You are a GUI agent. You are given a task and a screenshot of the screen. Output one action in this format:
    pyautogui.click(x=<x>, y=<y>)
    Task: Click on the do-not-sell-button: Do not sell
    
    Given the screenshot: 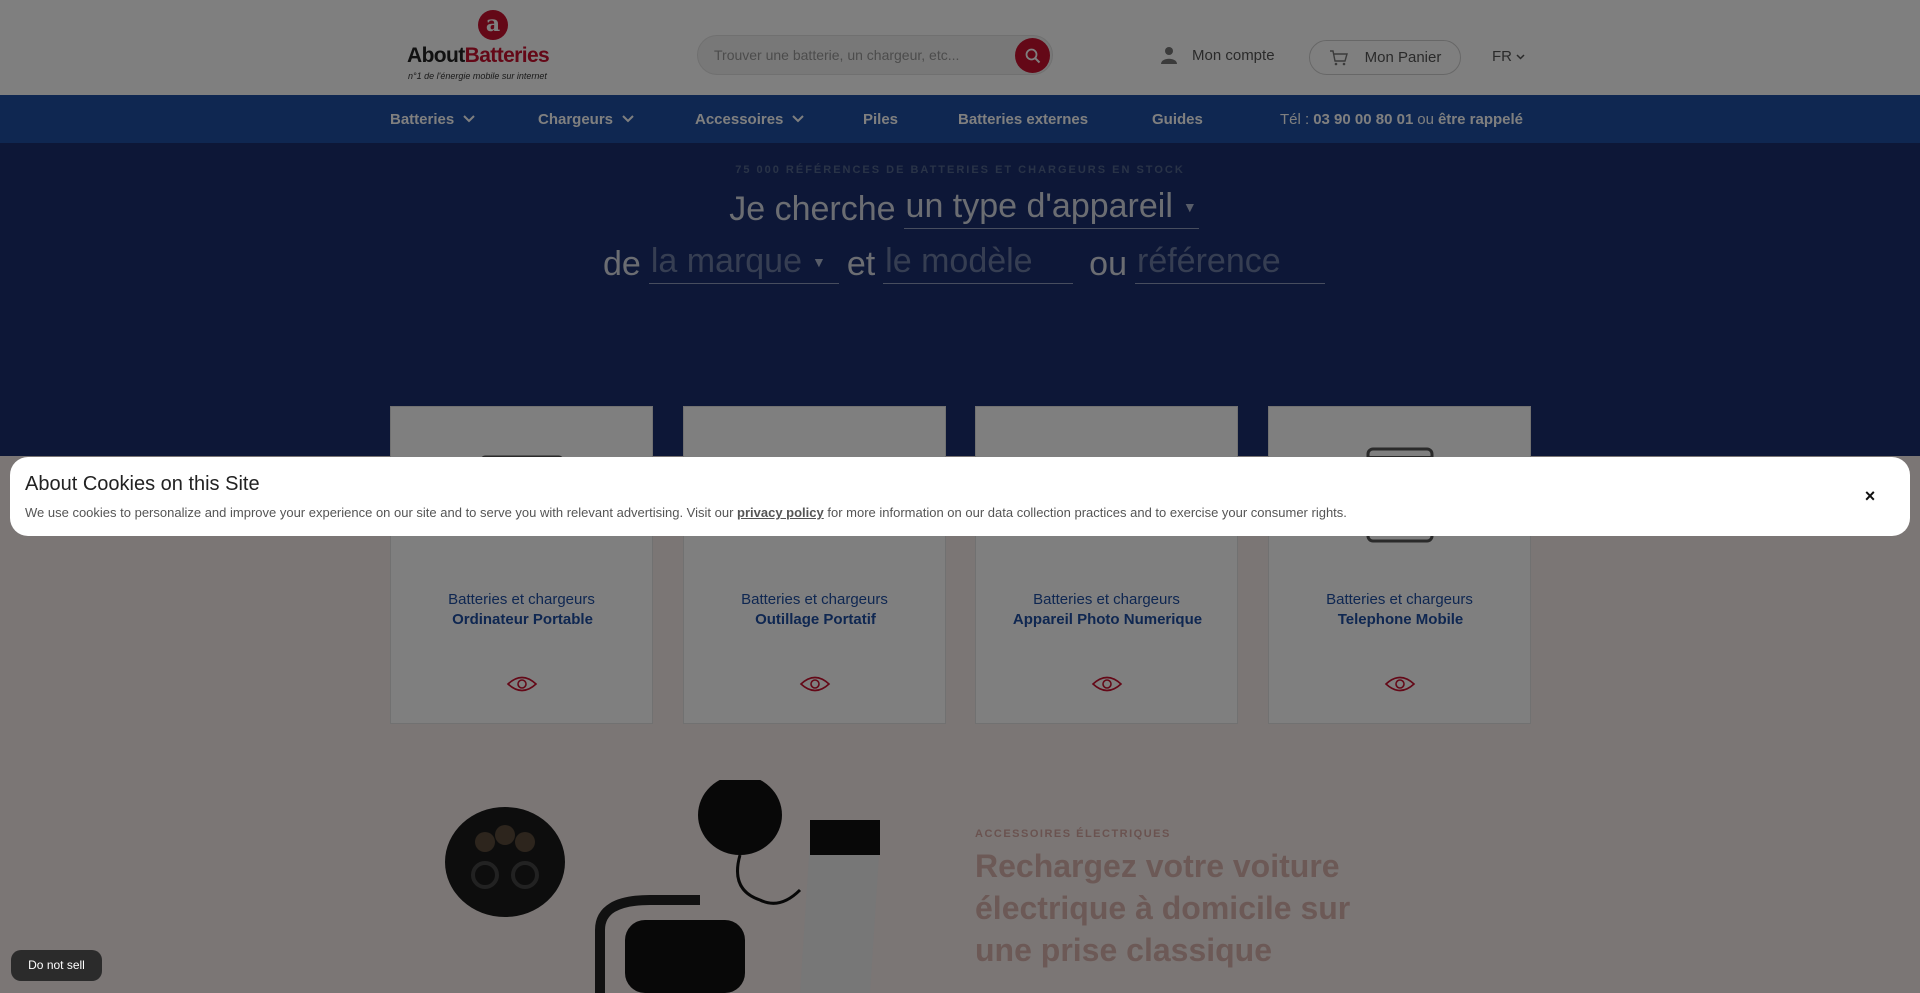 What is the action you would take?
    pyautogui.click(x=56, y=965)
    